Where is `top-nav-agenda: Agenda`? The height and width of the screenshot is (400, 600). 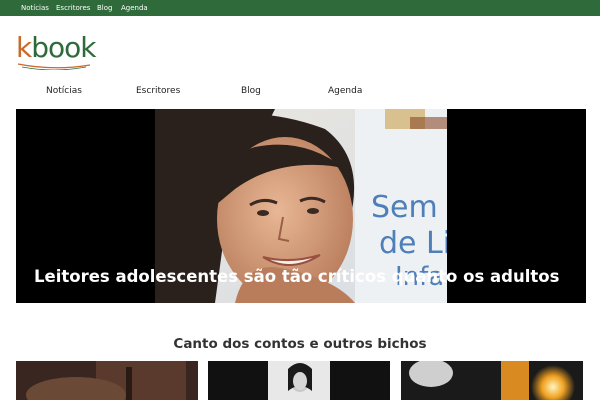
top-nav-agenda: Agenda is located at coordinates (134, 8).